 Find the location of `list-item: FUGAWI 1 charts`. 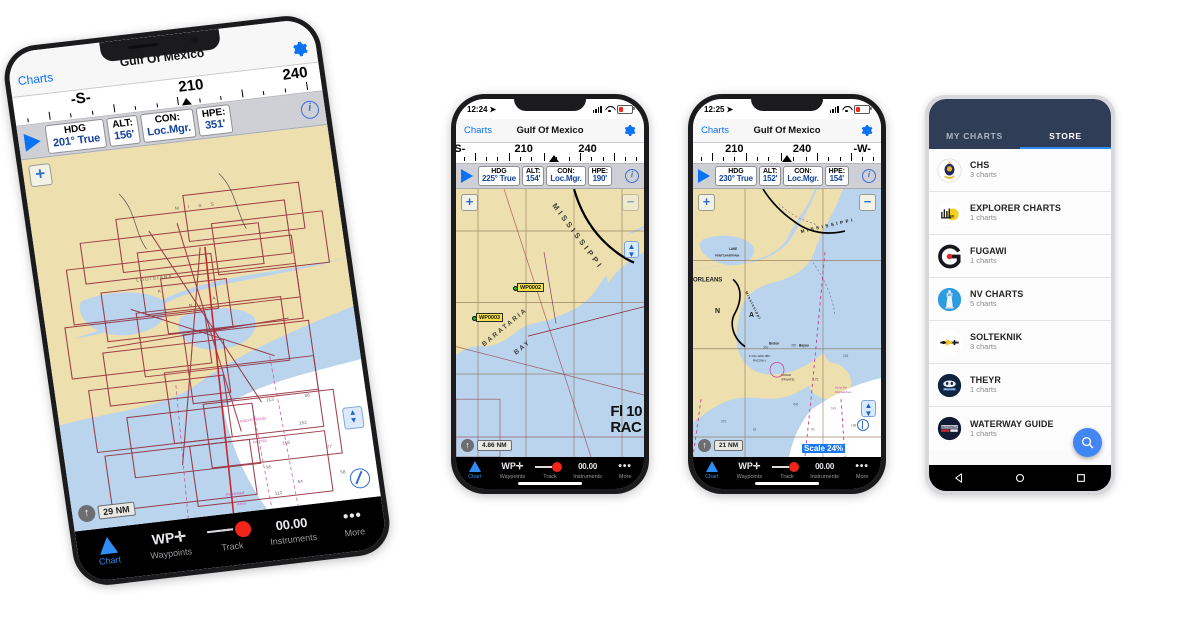

list-item: FUGAWI 1 charts is located at coordinates (1020, 256).